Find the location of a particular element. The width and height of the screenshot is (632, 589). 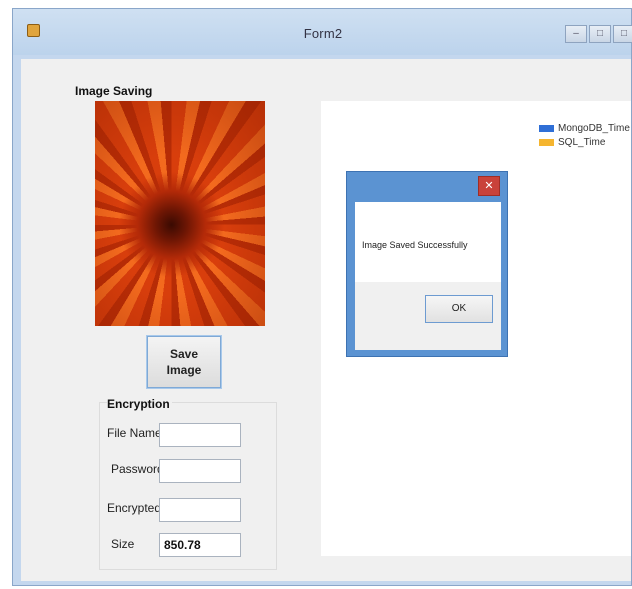

image-saving-label: Image Saving is located at coordinates (114, 91).